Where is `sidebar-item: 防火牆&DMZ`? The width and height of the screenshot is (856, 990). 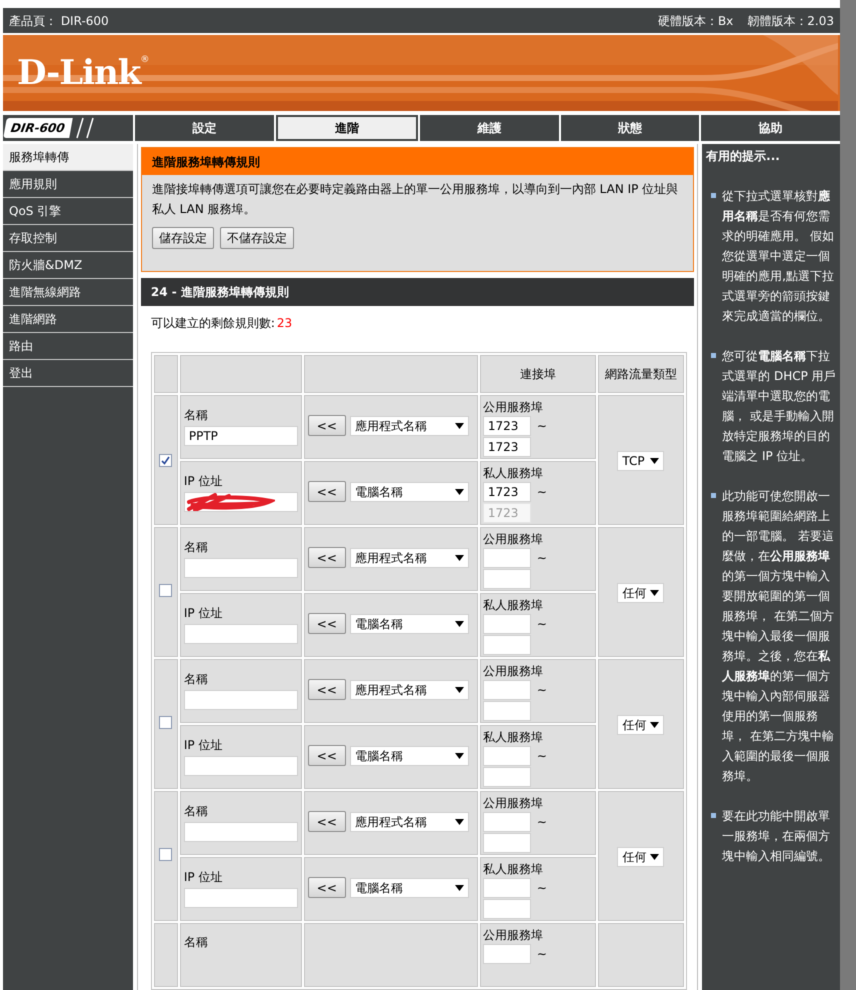 sidebar-item: 防火牆&DMZ is located at coordinates (68, 265).